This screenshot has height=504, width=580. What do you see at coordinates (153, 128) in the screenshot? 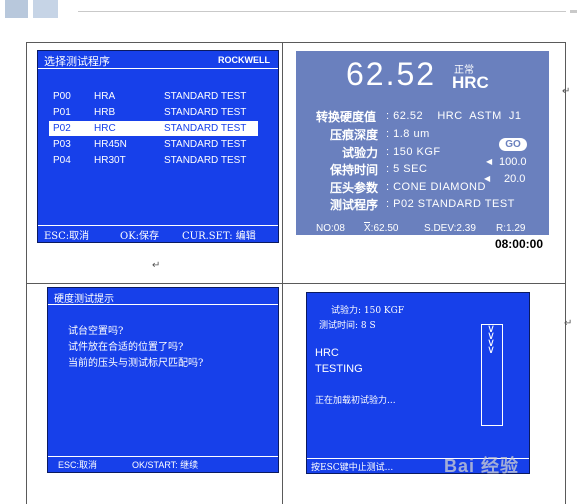
I see `program-row-selected: P02 HRC STANDARD TEST` at bounding box center [153, 128].